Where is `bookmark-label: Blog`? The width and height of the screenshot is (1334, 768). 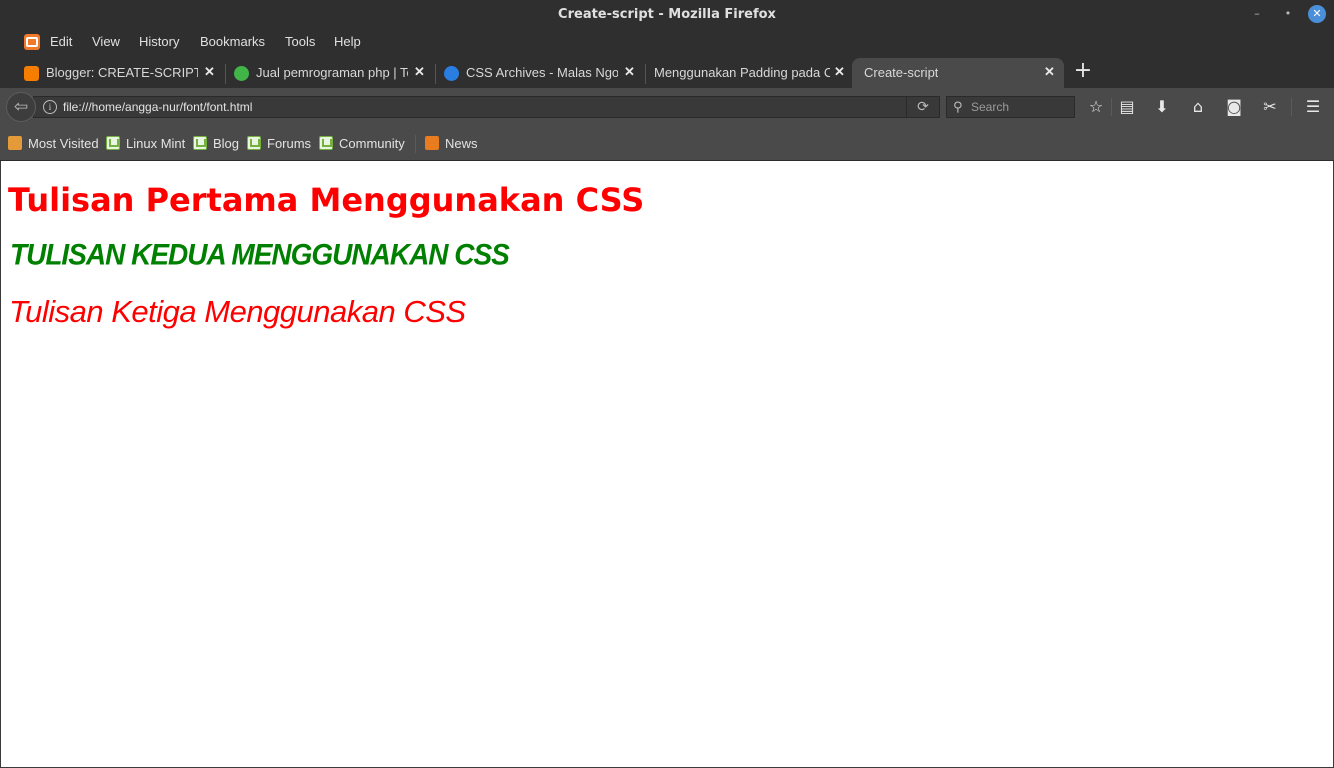 bookmark-label: Blog is located at coordinates (226, 143).